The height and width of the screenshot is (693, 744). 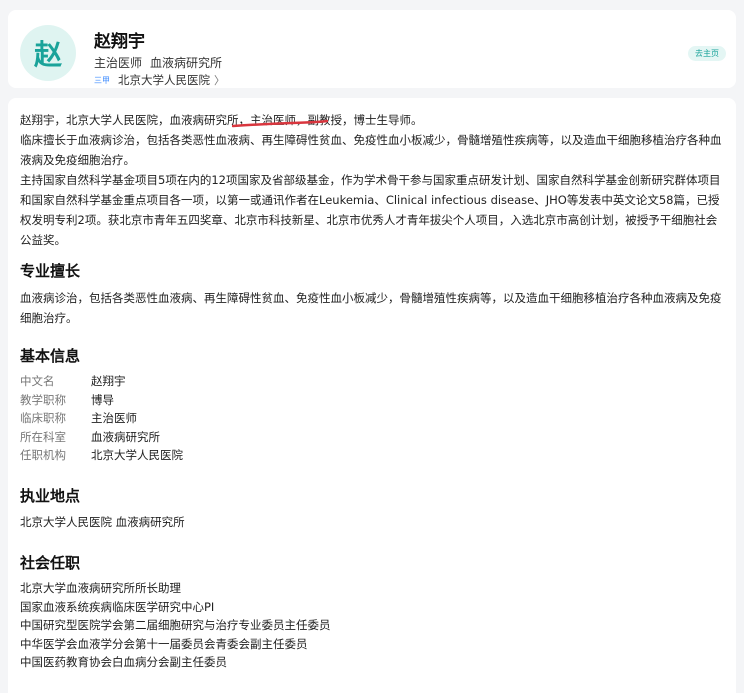 I want to click on info-row: 中文名 赵翔宇, so click(x=101, y=381).